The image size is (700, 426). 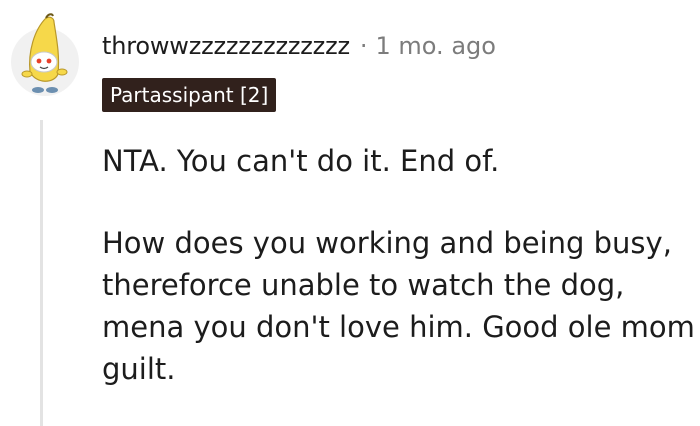 What do you see at coordinates (41, 273) in the screenshot?
I see `thread-collapse-line` at bounding box center [41, 273].